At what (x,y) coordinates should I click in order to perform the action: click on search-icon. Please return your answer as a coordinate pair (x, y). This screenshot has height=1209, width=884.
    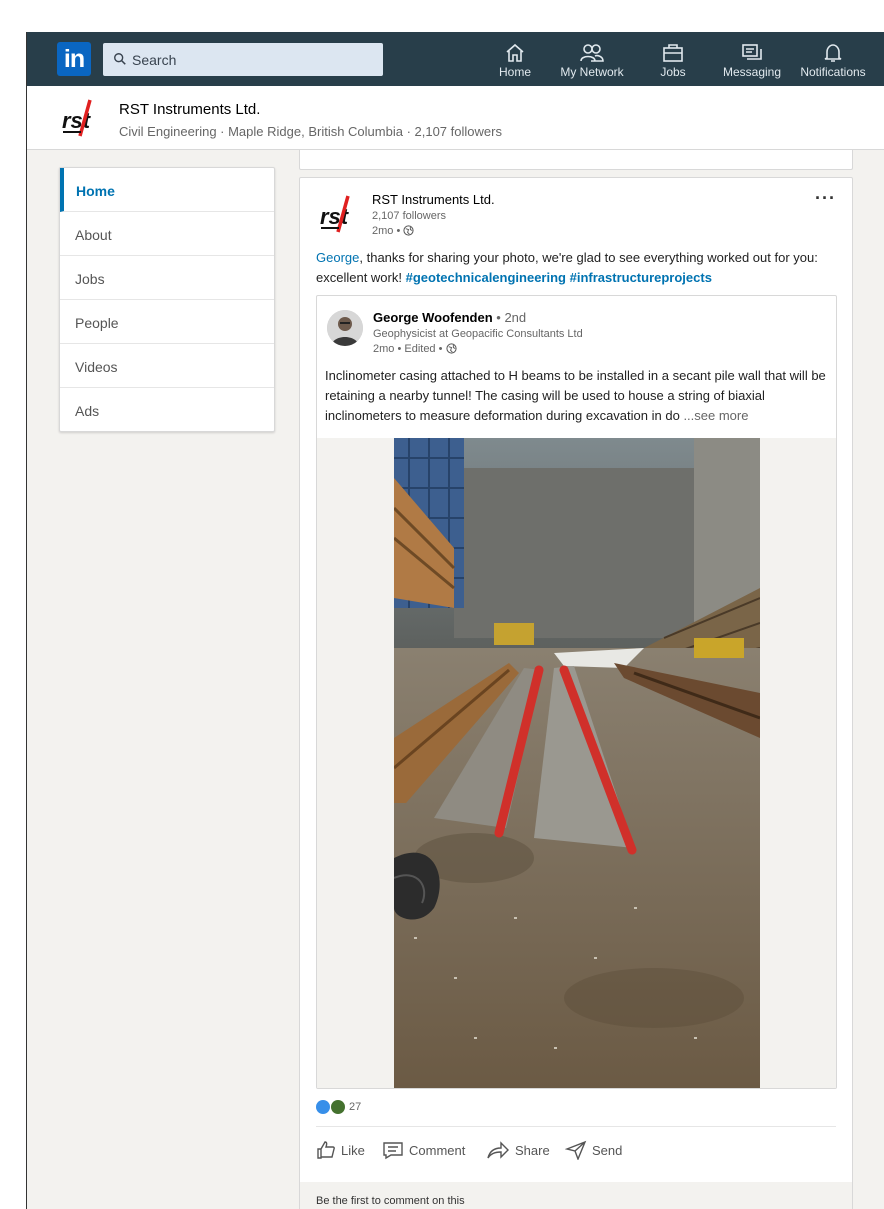
    Looking at the image, I should click on (120, 59).